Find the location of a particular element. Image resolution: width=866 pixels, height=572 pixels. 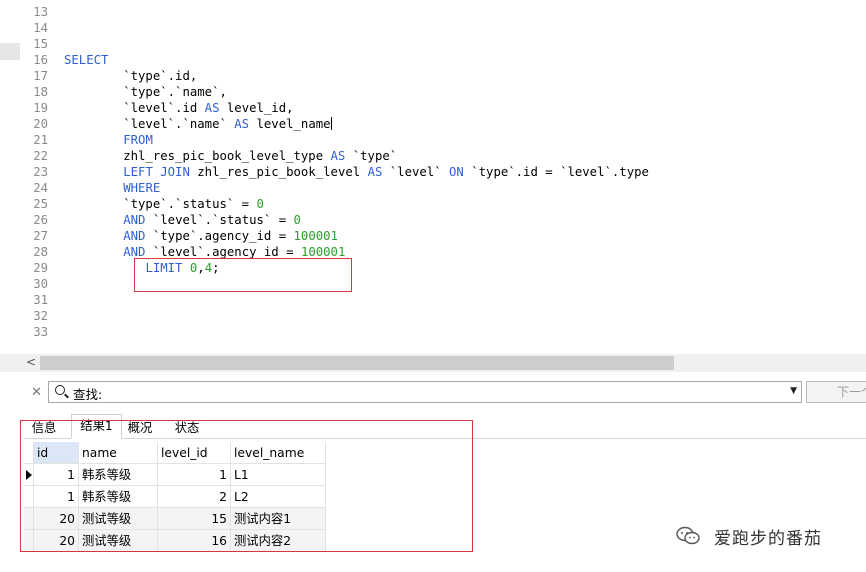

code-line: 29 LIMIT 0,4; is located at coordinates (433, 268).